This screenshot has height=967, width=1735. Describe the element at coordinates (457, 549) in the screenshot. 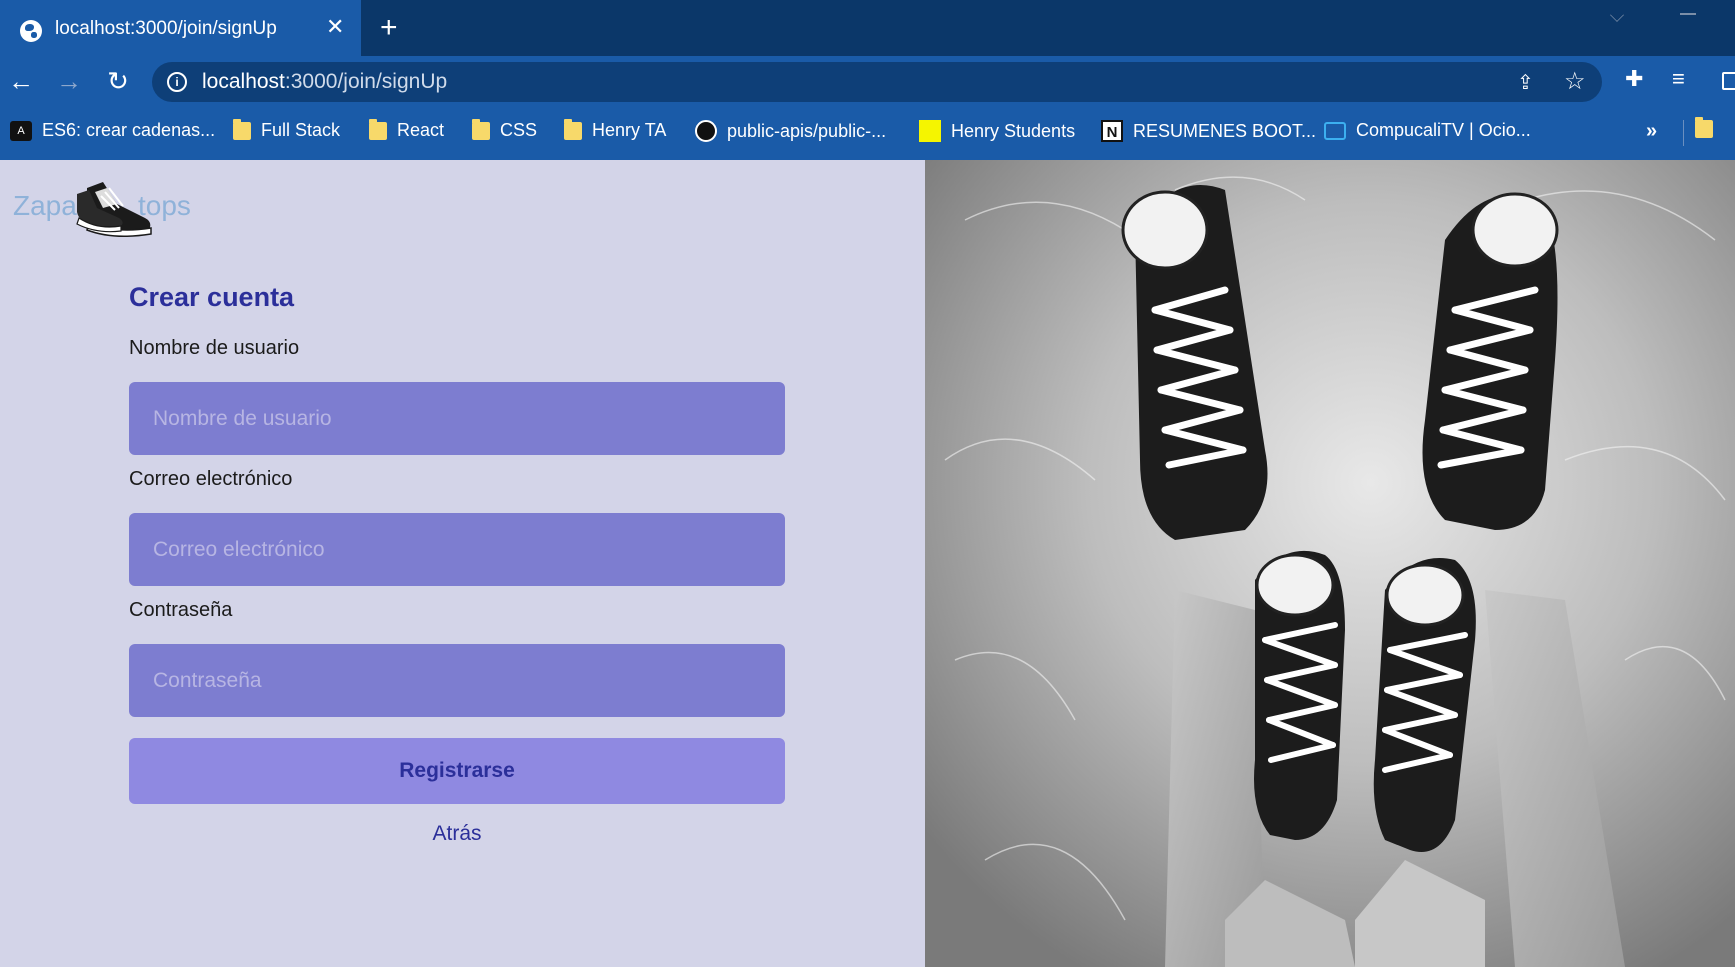

I see `email-input` at that location.